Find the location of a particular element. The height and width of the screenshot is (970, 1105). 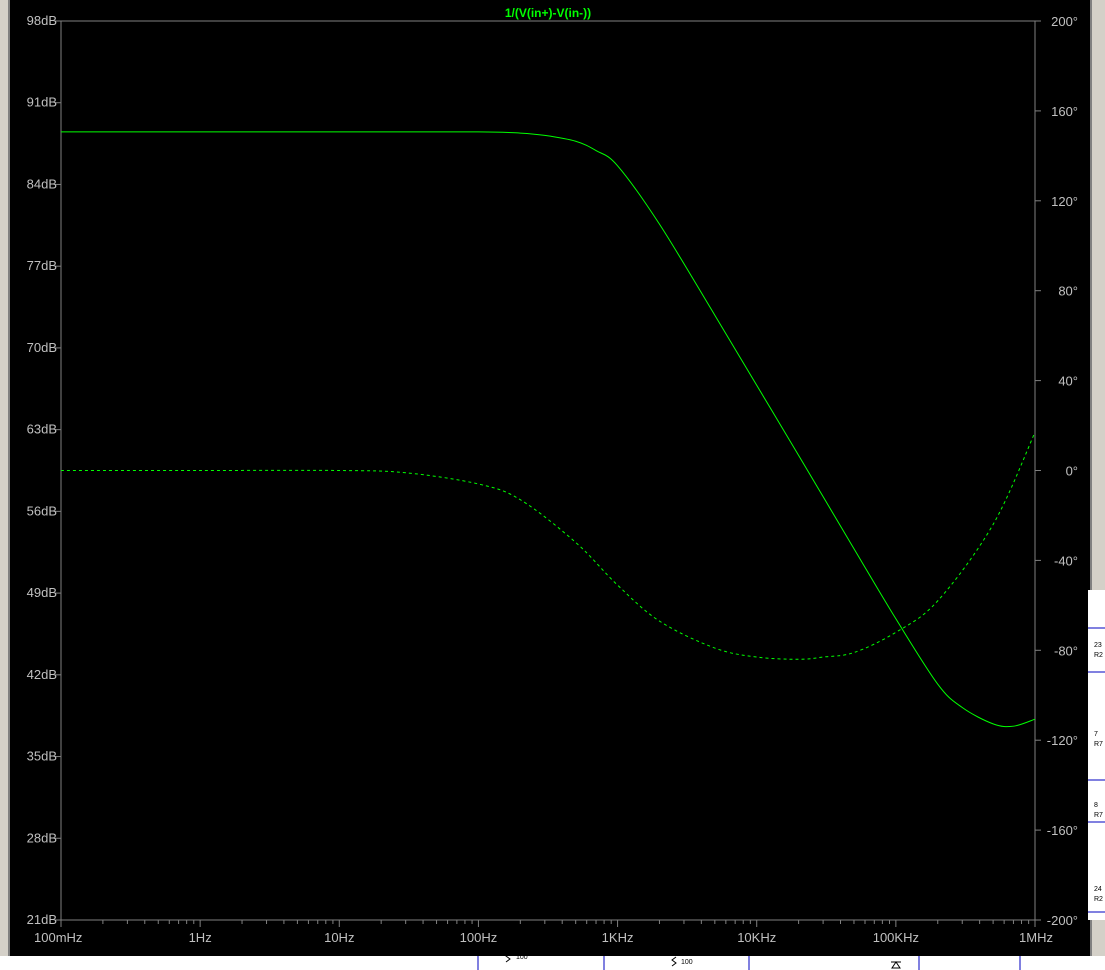

x-tick-label: 1MHz is located at coordinates (1036, 937).